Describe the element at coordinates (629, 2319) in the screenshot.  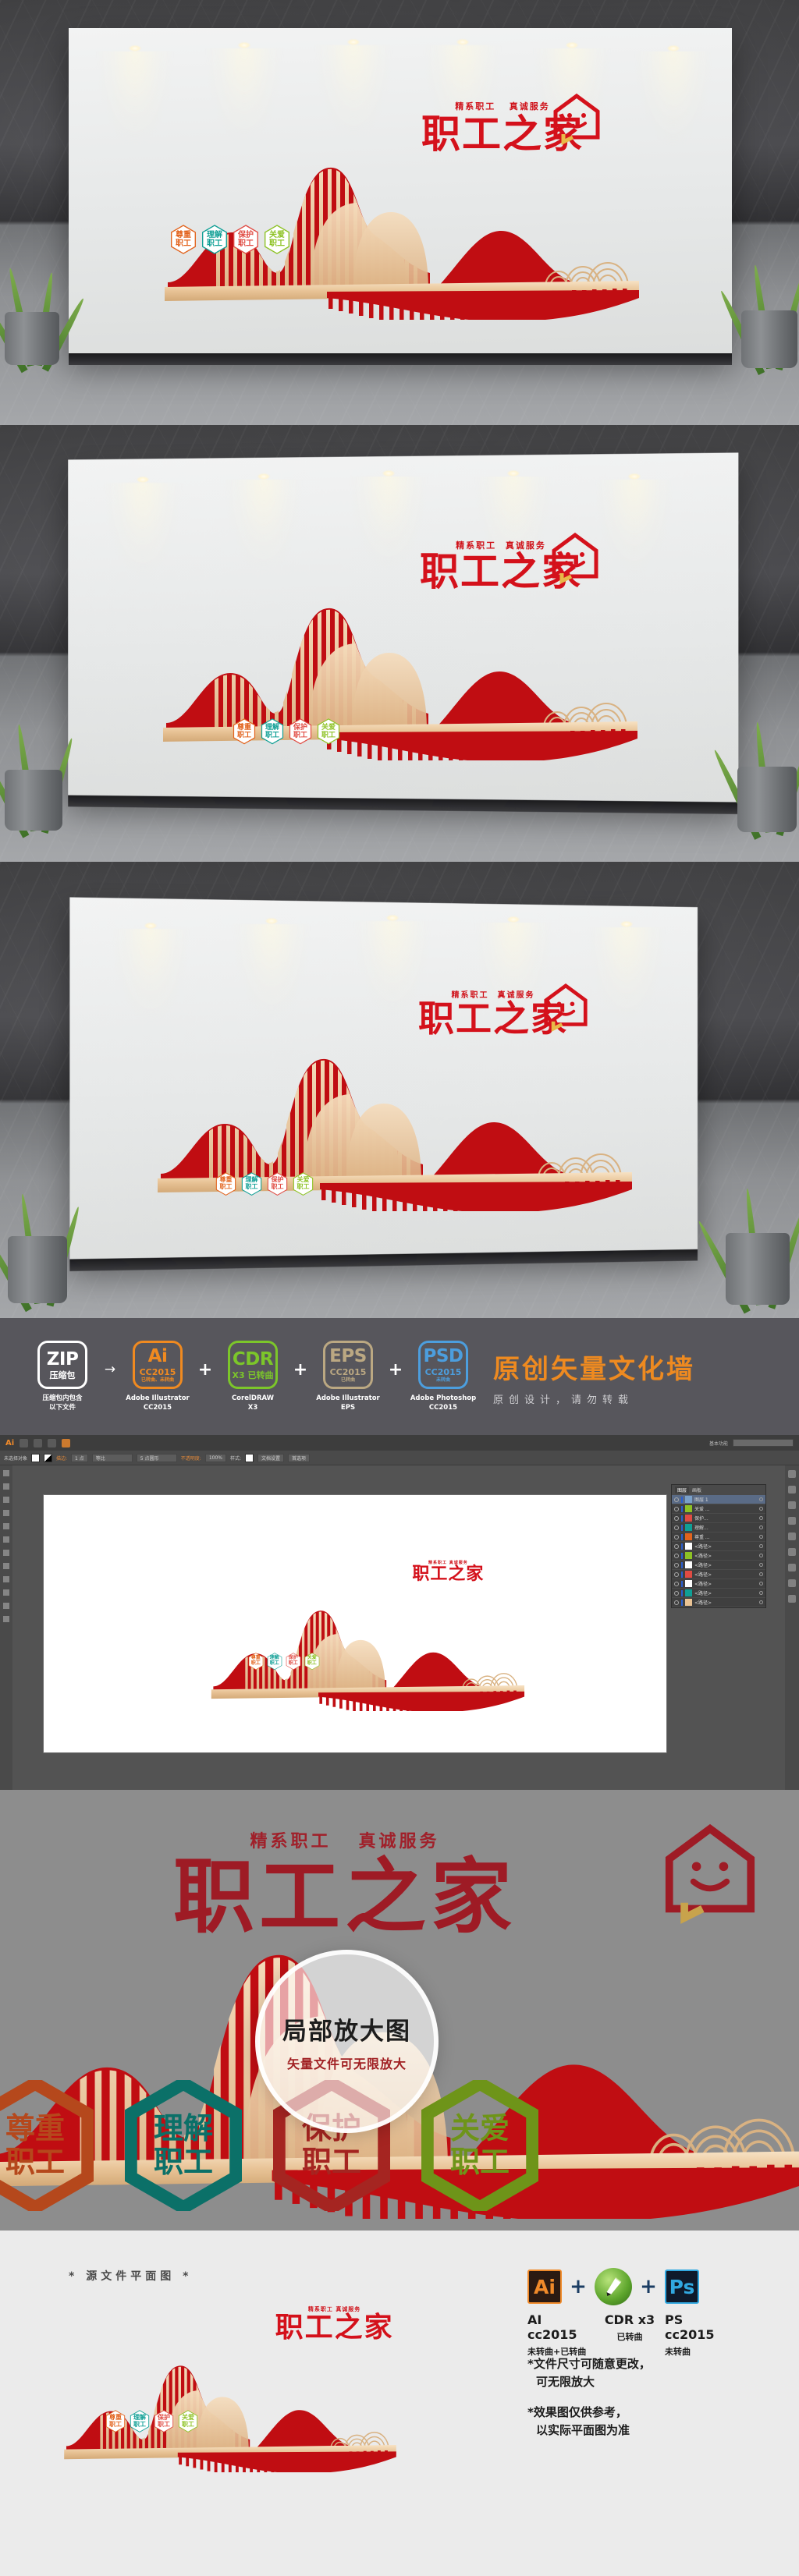
I see `software-name: CDR x3` at that location.